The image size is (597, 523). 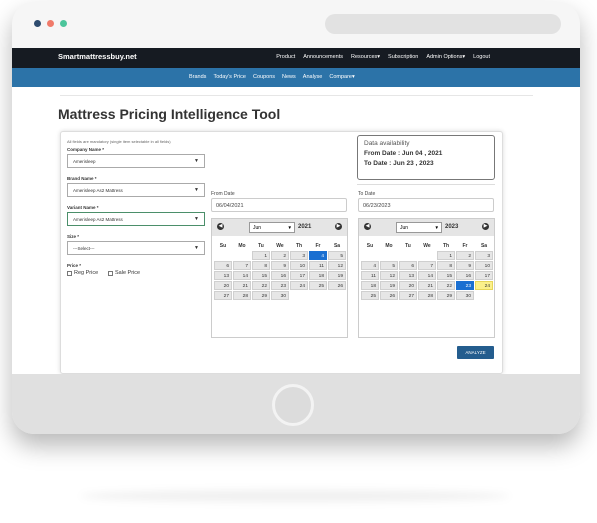 What do you see at coordinates (82, 273) in the screenshot?
I see `reg-price-option: Reg Price` at bounding box center [82, 273].